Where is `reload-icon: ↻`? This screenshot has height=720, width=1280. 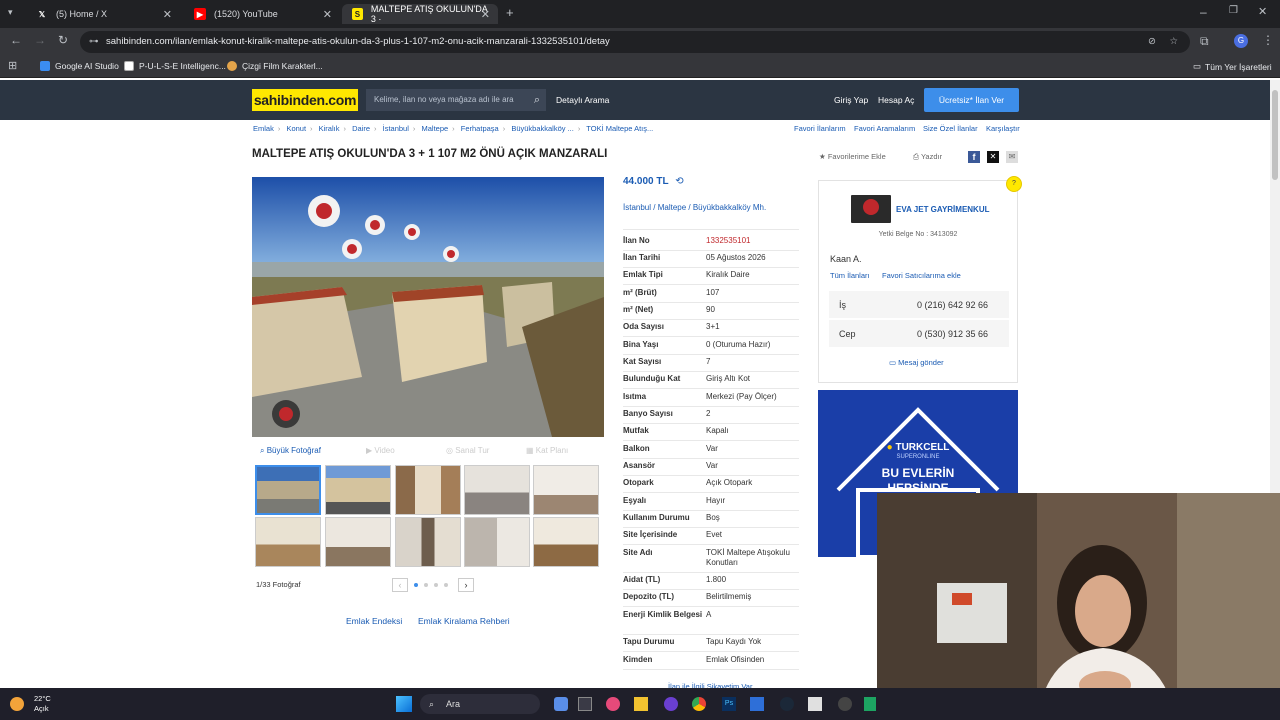 reload-icon: ↻ is located at coordinates (63, 40).